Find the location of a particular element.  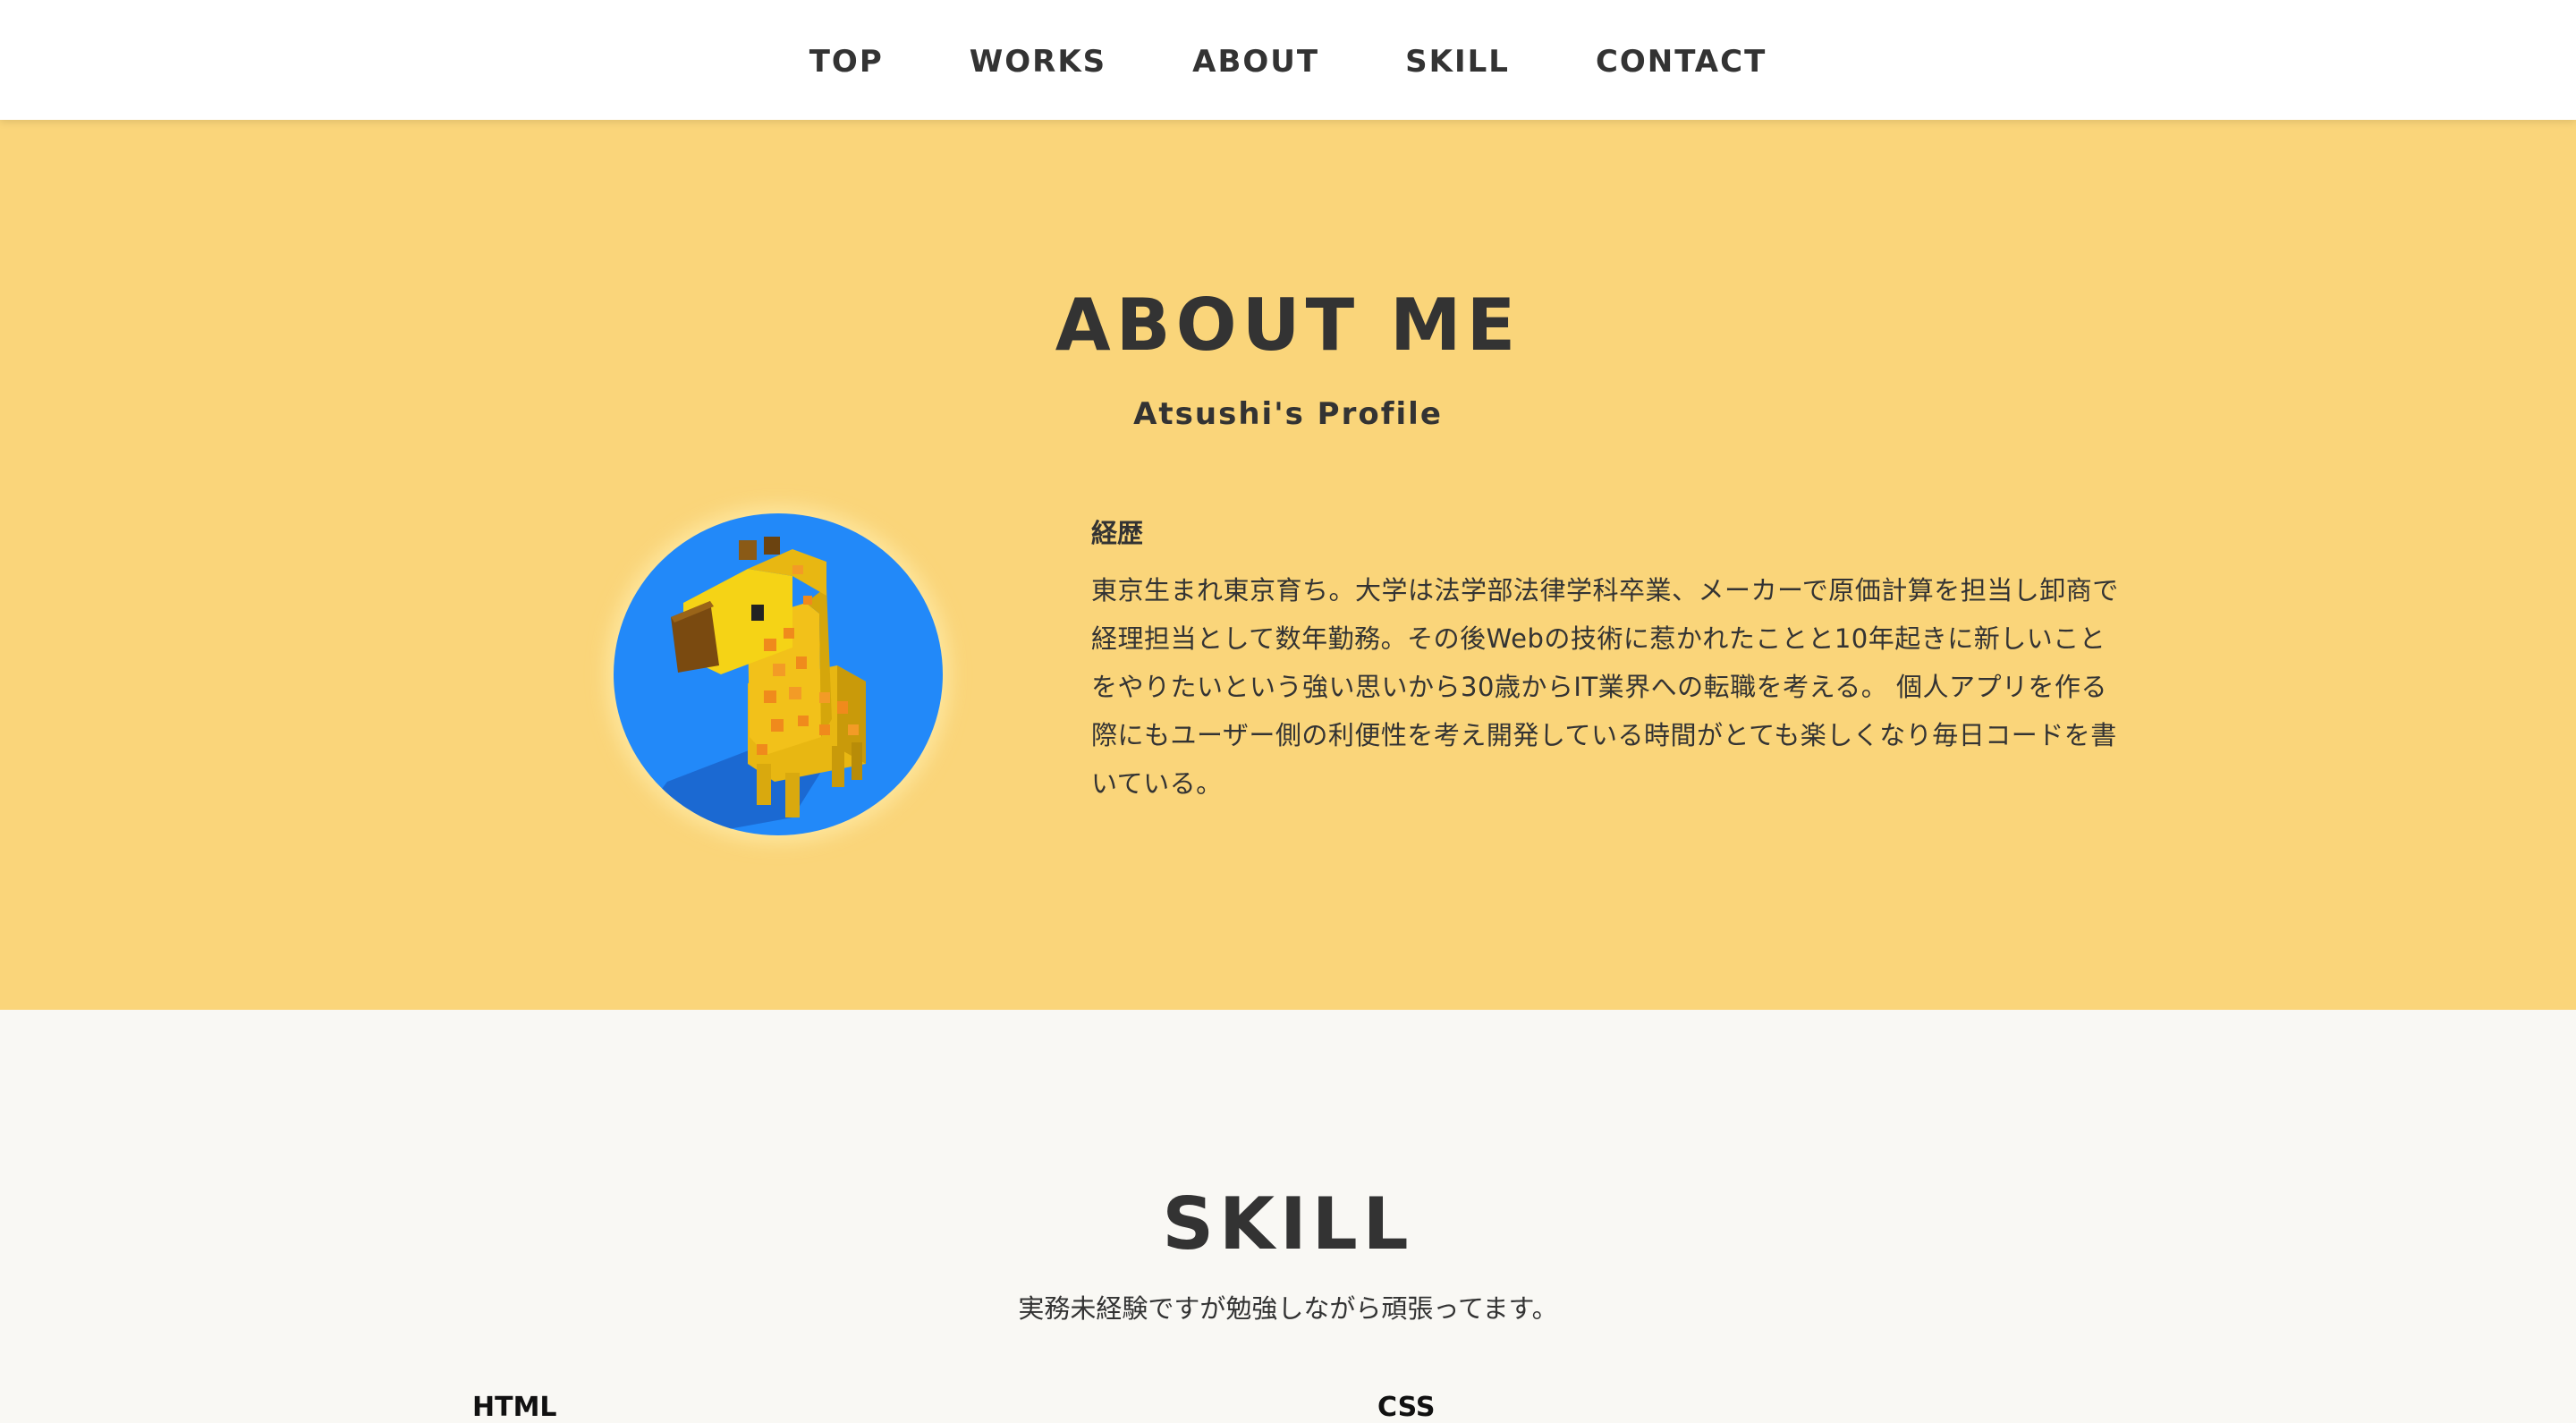

skill-title: SKILL is located at coordinates (1288, 1224).